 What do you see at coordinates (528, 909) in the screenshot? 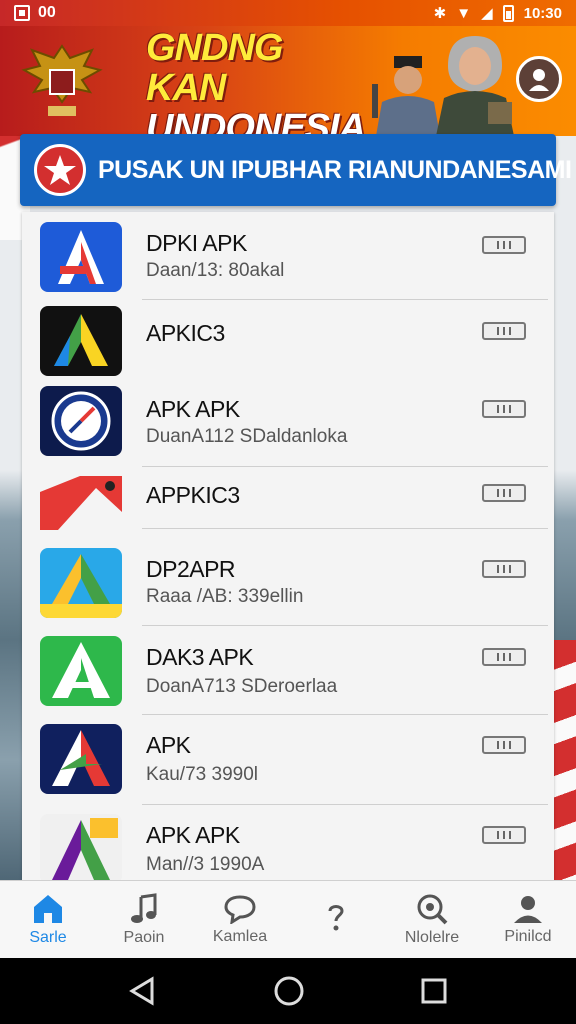
I see `profile-icon` at bounding box center [528, 909].